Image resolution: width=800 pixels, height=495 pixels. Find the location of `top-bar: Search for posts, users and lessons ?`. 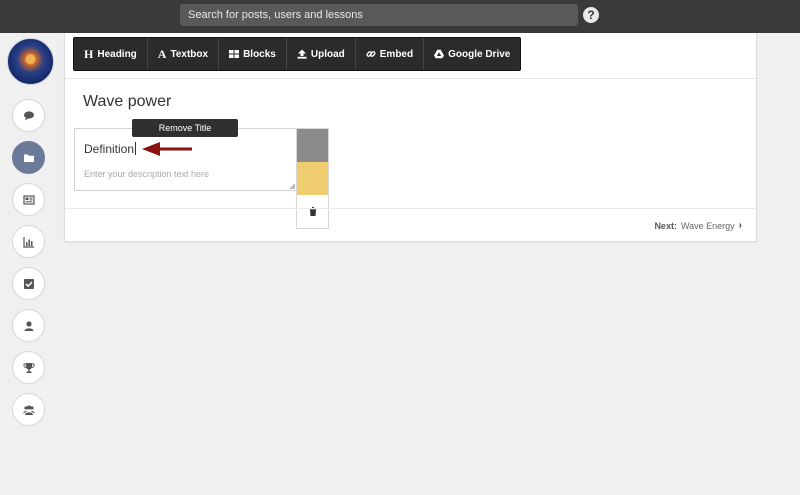

top-bar: Search for posts, users and lessons ? is located at coordinates (400, 16).